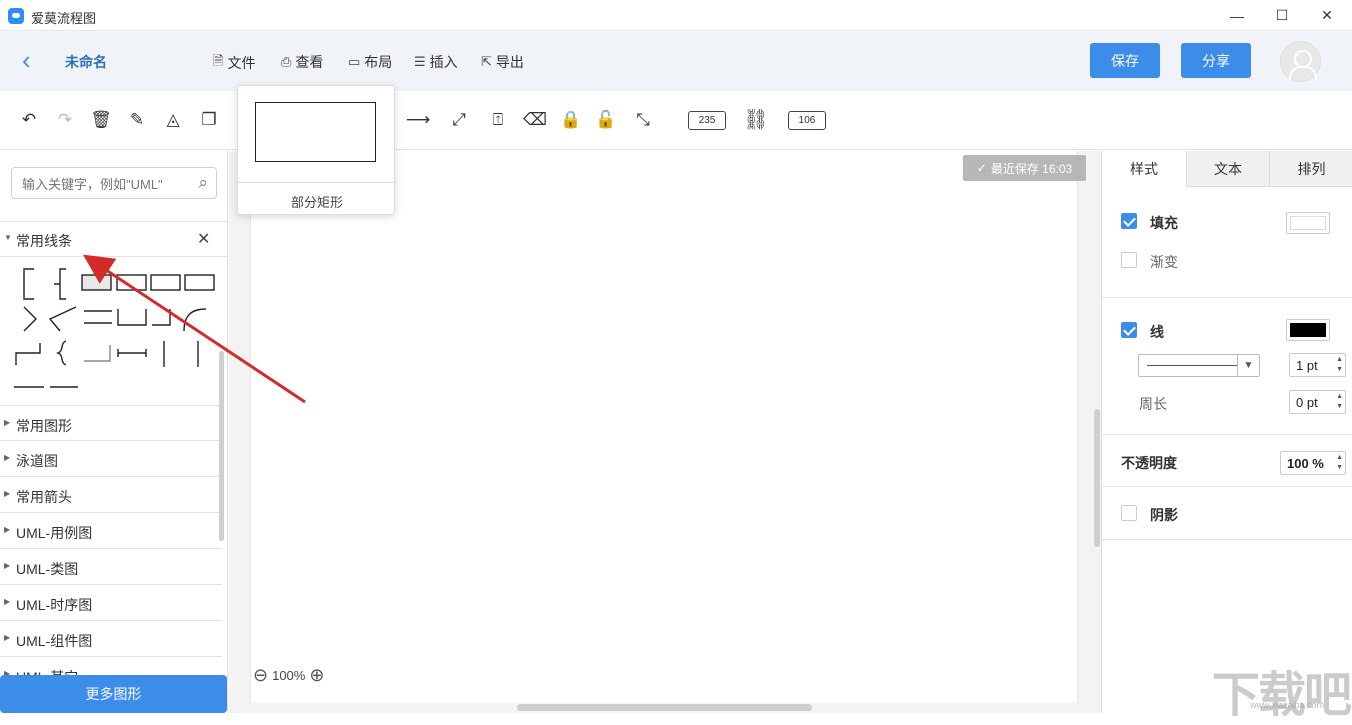 The height and width of the screenshot is (725, 1352). Describe the element at coordinates (534, 120) in the screenshot. I see `eraser-icon: ⌫` at that location.